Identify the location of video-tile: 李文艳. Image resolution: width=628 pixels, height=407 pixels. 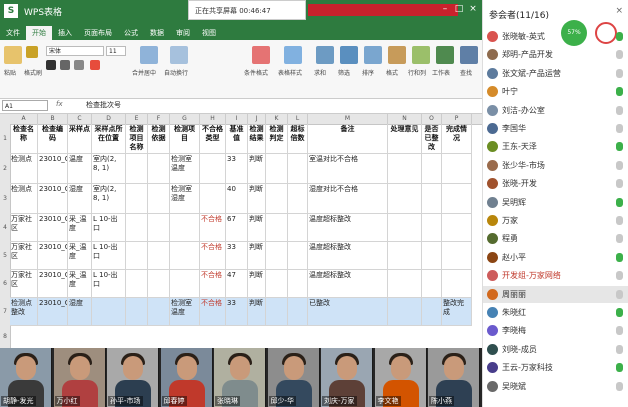
(400, 377).